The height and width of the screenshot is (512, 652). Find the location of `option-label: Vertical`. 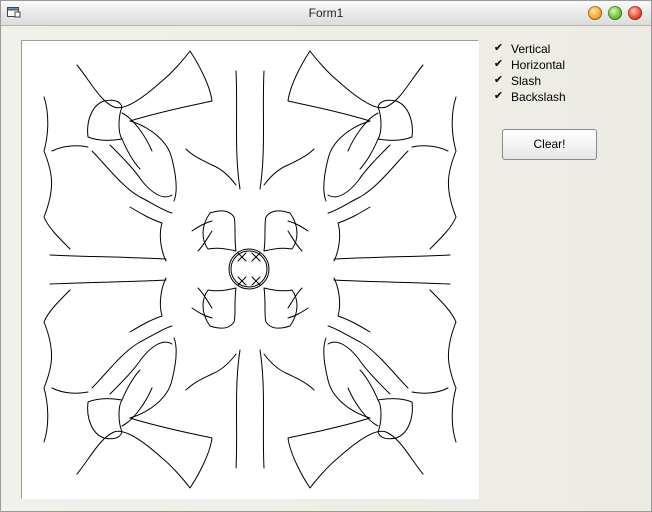

option-label: Vertical is located at coordinates (531, 49).